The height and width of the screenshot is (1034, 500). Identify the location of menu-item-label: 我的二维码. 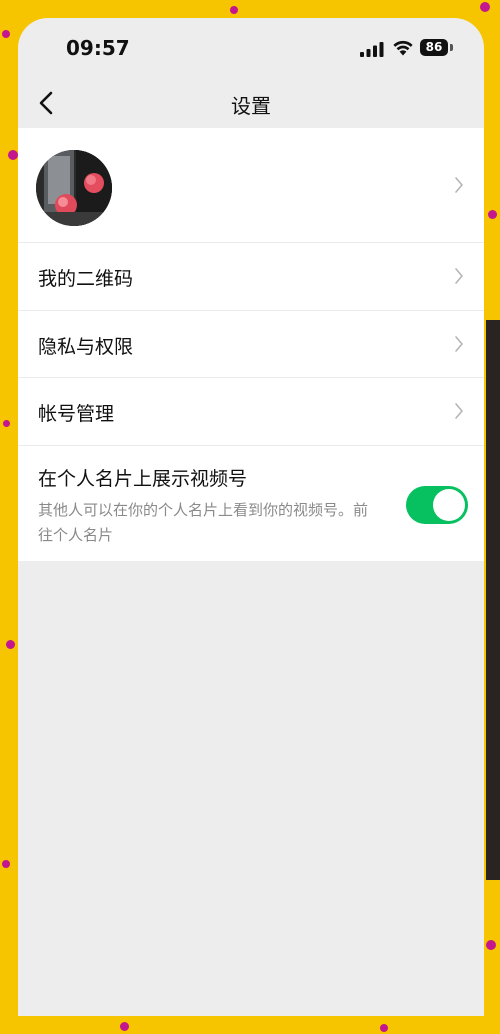
(86, 279).